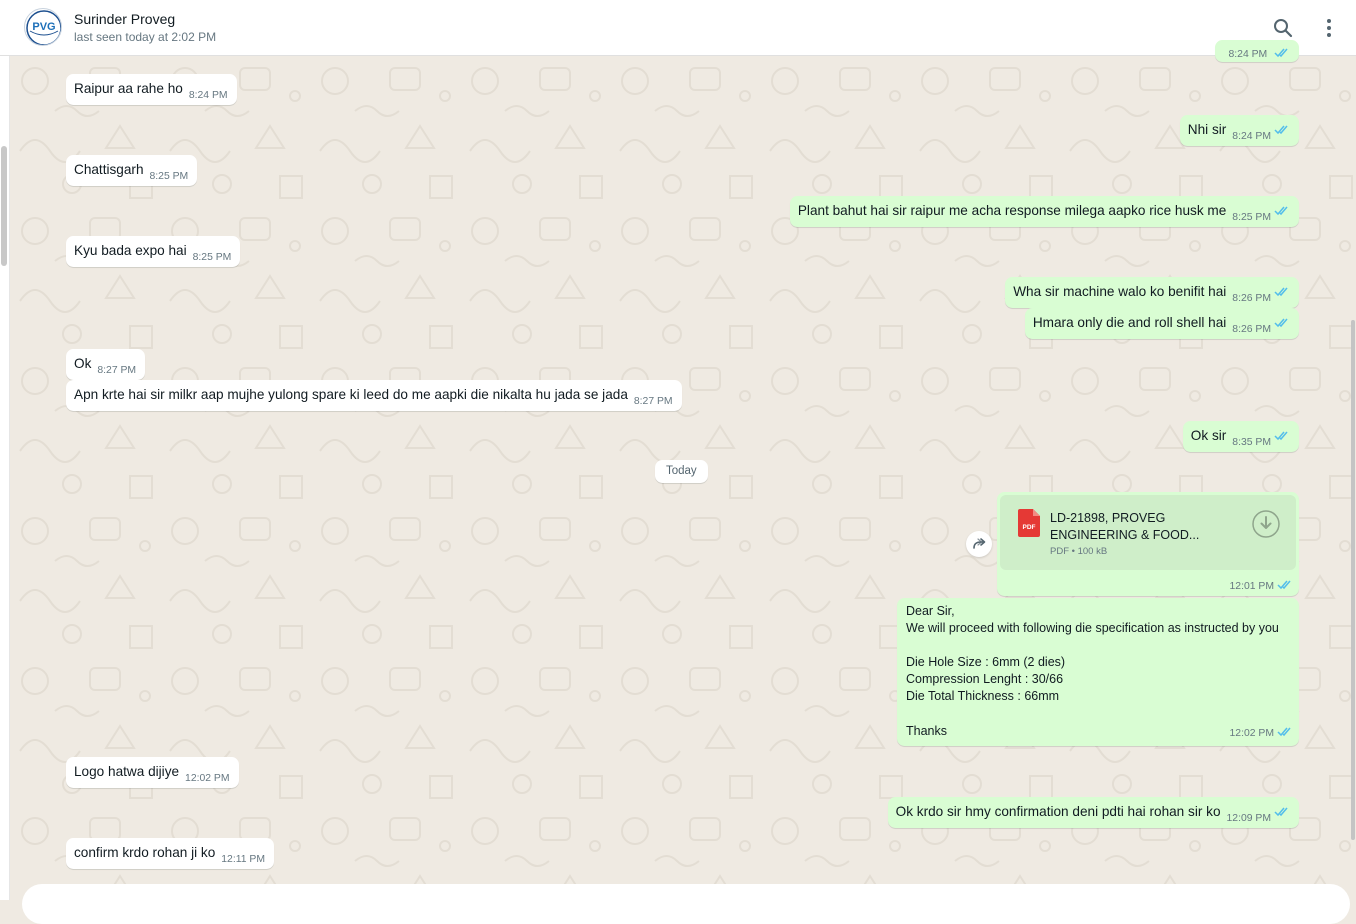 The image size is (1356, 924). I want to click on date-divider: Today, so click(681, 471).